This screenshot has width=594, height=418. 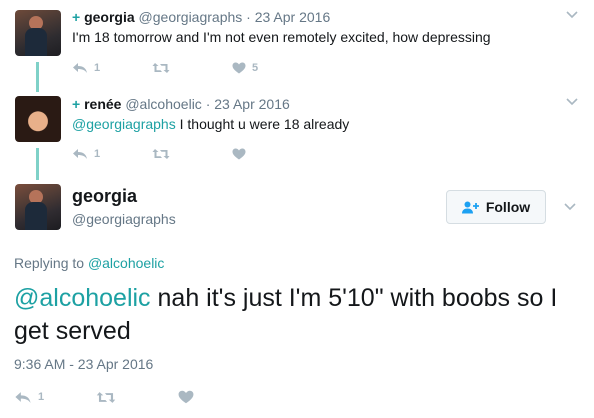 I want to click on like-button: 5, so click(x=245, y=68).